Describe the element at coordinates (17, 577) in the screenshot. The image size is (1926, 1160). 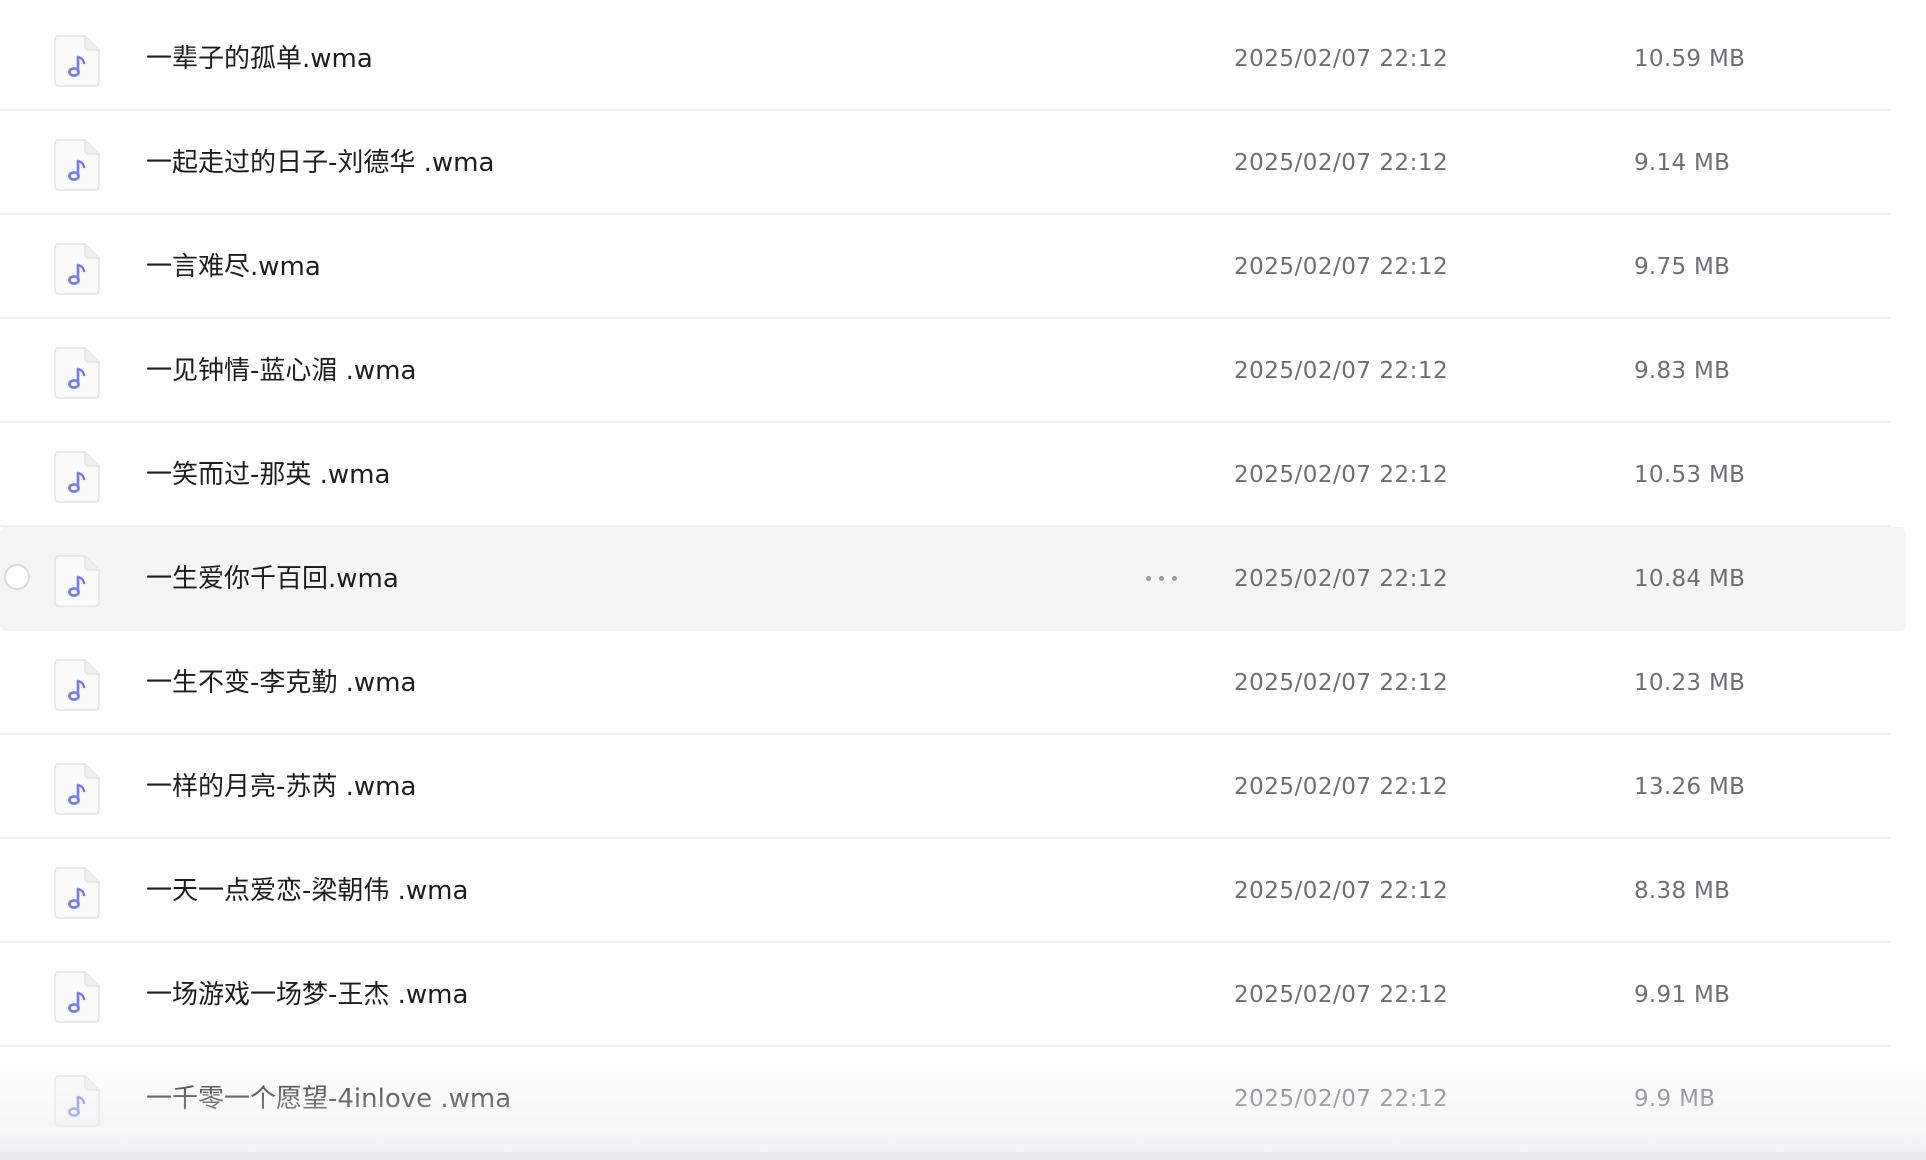
I see `select-checkbox` at that location.